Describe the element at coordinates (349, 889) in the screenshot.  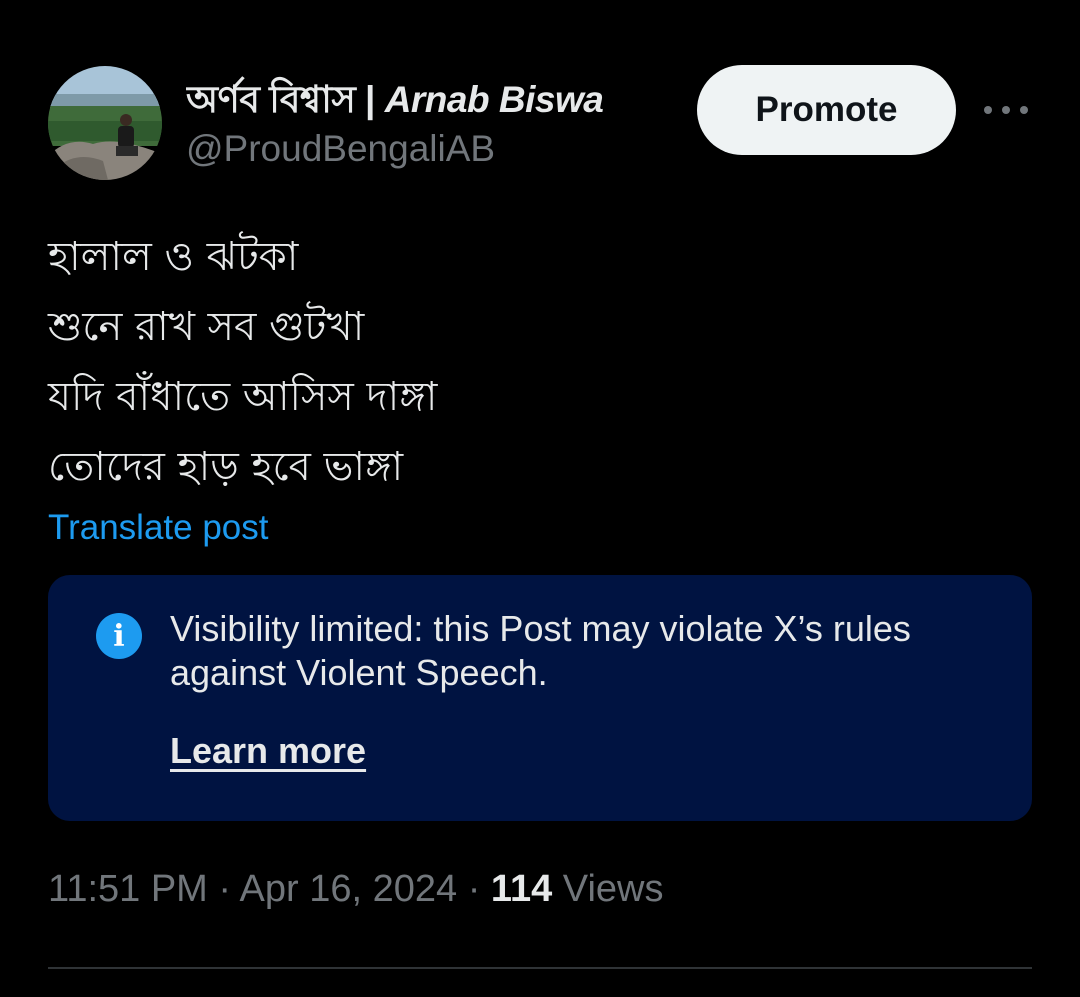
I see `post-date: Apr 16, 2024` at that location.